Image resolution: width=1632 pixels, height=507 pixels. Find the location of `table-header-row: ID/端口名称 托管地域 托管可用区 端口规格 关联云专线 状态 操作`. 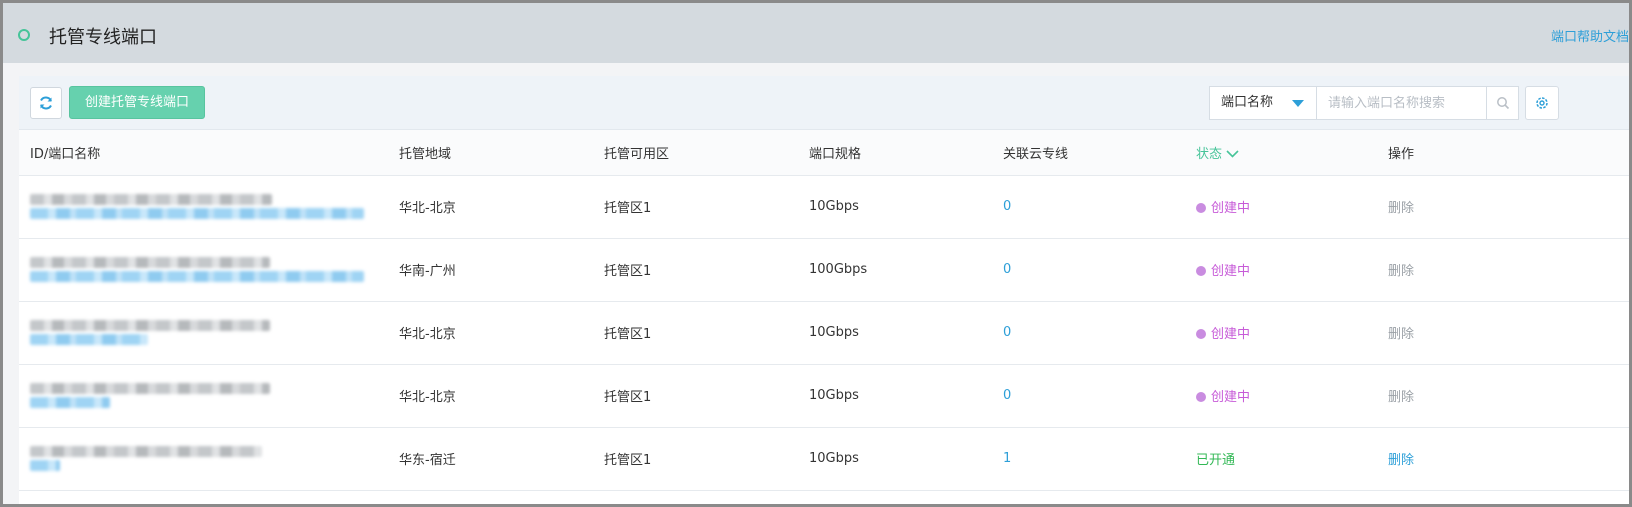

table-header-row: ID/端口名称 托管地域 托管可用区 端口规格 关联云专线 状态 操作 is located at coordinates (824, 153).